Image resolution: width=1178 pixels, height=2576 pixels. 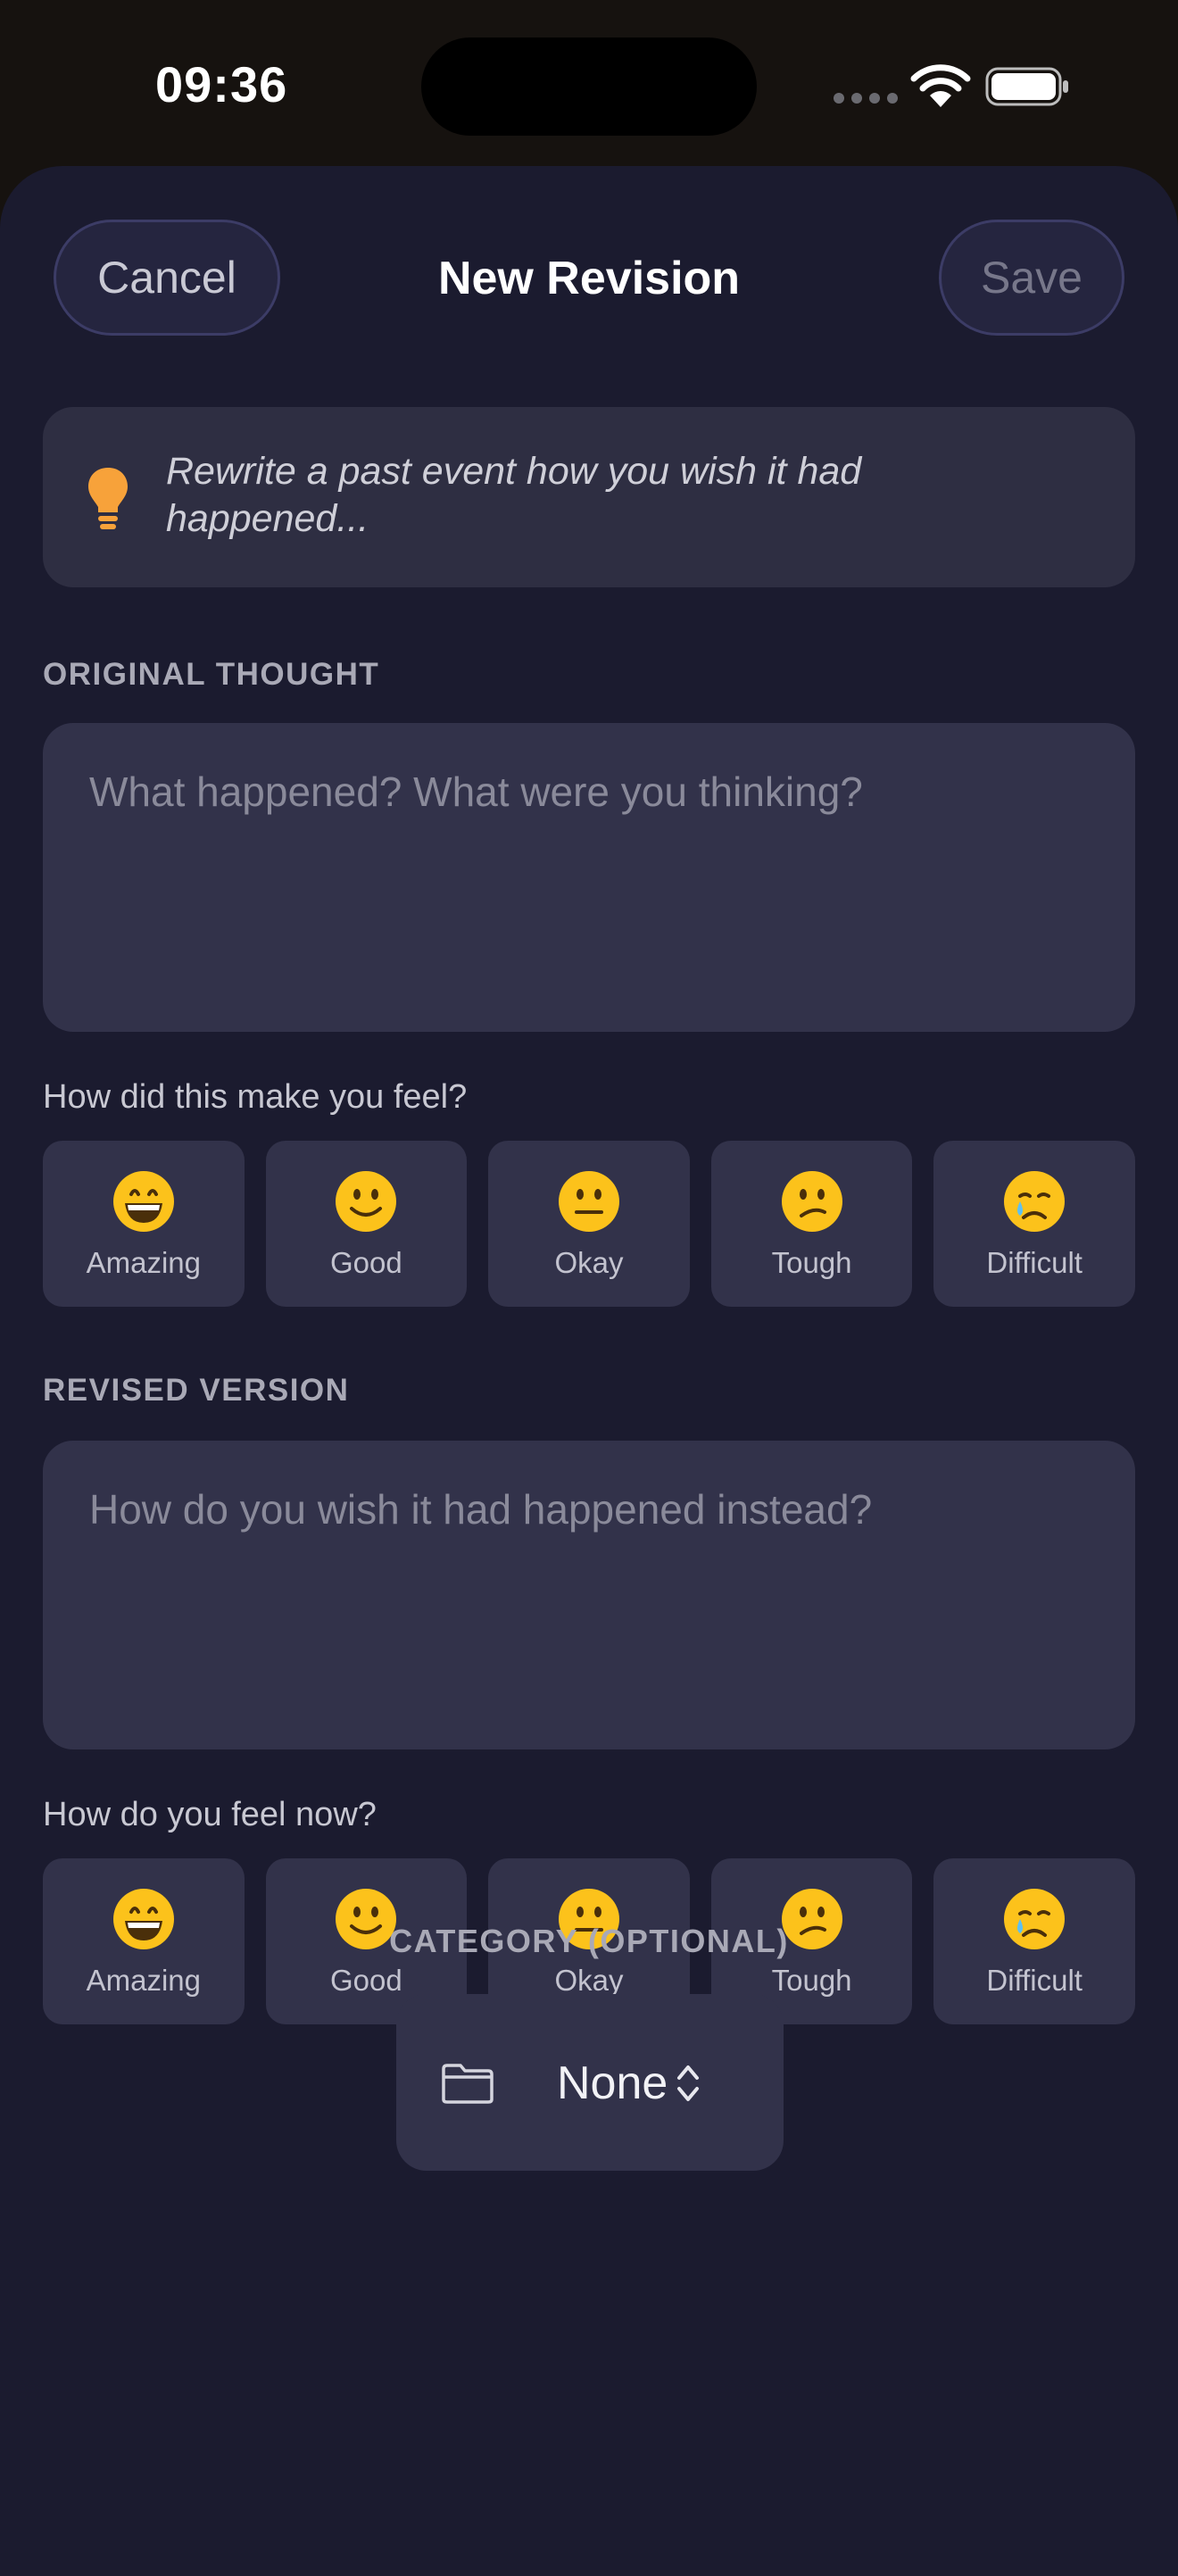 I want to click on mood-option-good: Good, so click(x=366, y=1224).